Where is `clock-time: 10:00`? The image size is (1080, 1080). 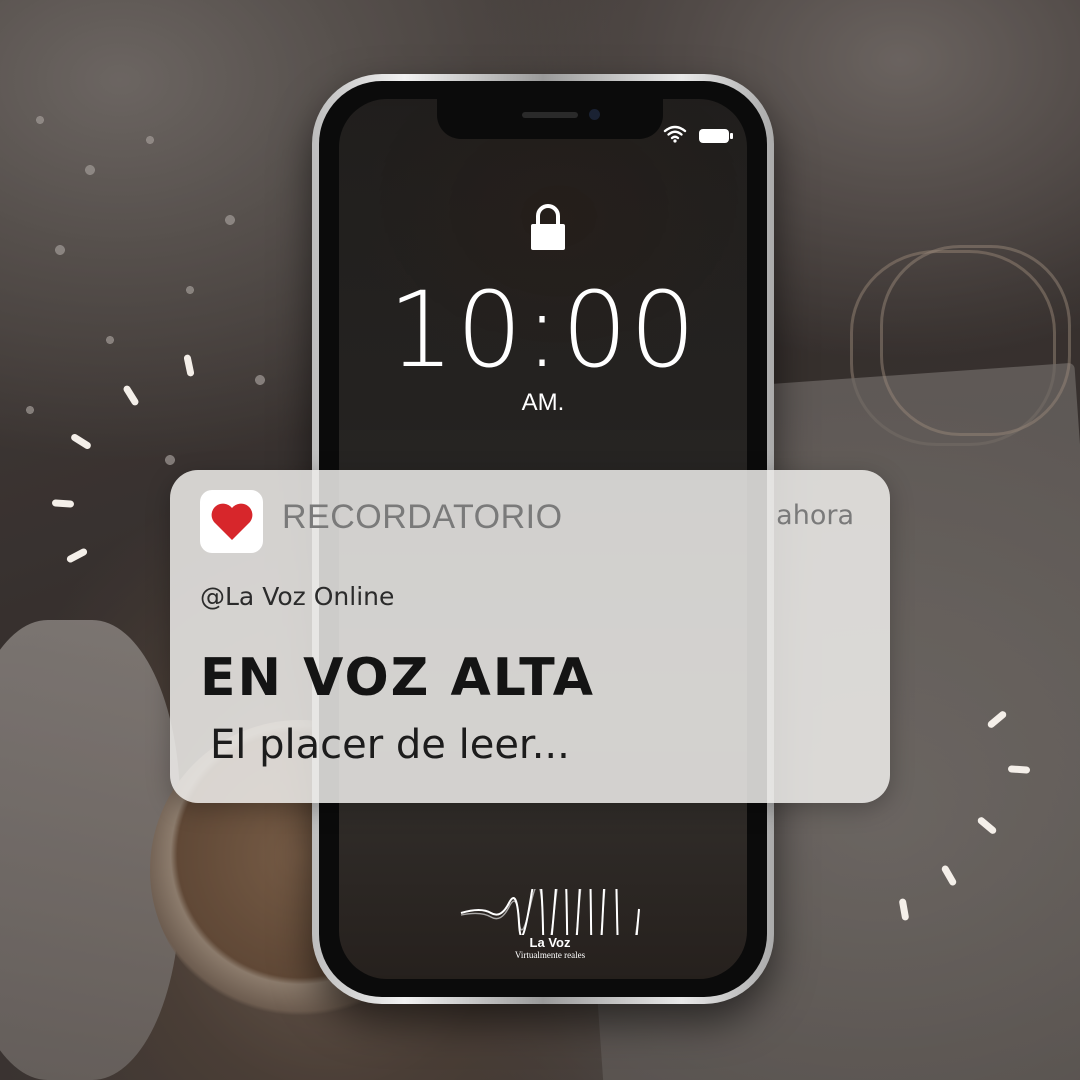
clock-time: 10:00 is located at coordinates (543, 330).